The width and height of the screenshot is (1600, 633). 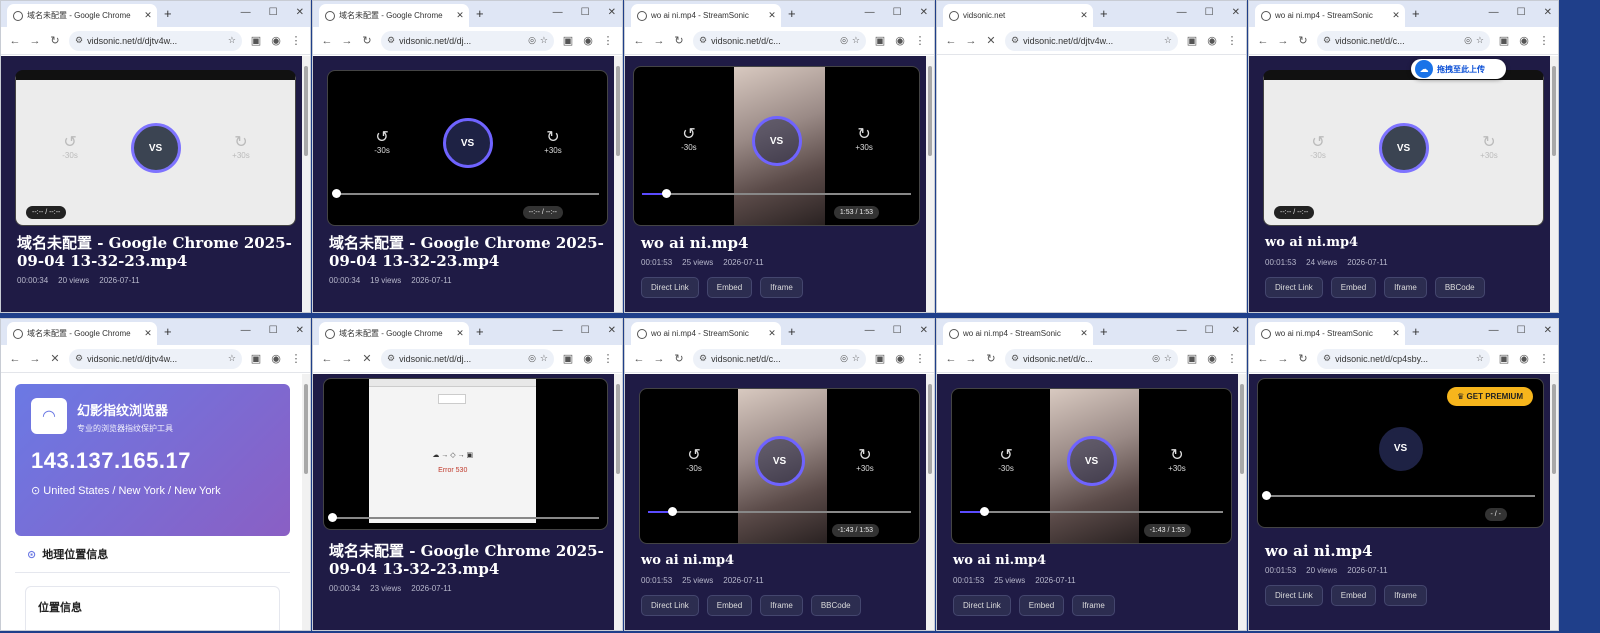 What do you see at coordinates (1490, 396) in the screenshot?
I see `get-premium-button: ♛ GET PREMIUM` at bounding box center [1490, 396].